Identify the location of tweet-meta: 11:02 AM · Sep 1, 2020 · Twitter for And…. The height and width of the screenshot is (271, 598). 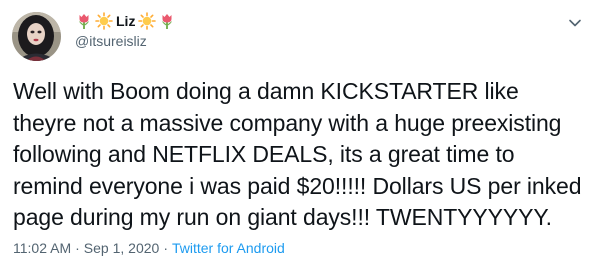
(149, 248).